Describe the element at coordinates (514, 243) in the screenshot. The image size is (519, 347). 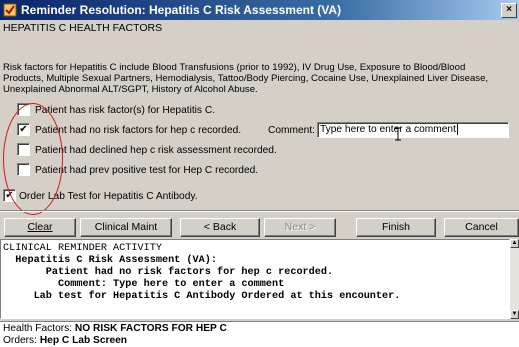
I see `scroll-up-icon: ▲` at that location.